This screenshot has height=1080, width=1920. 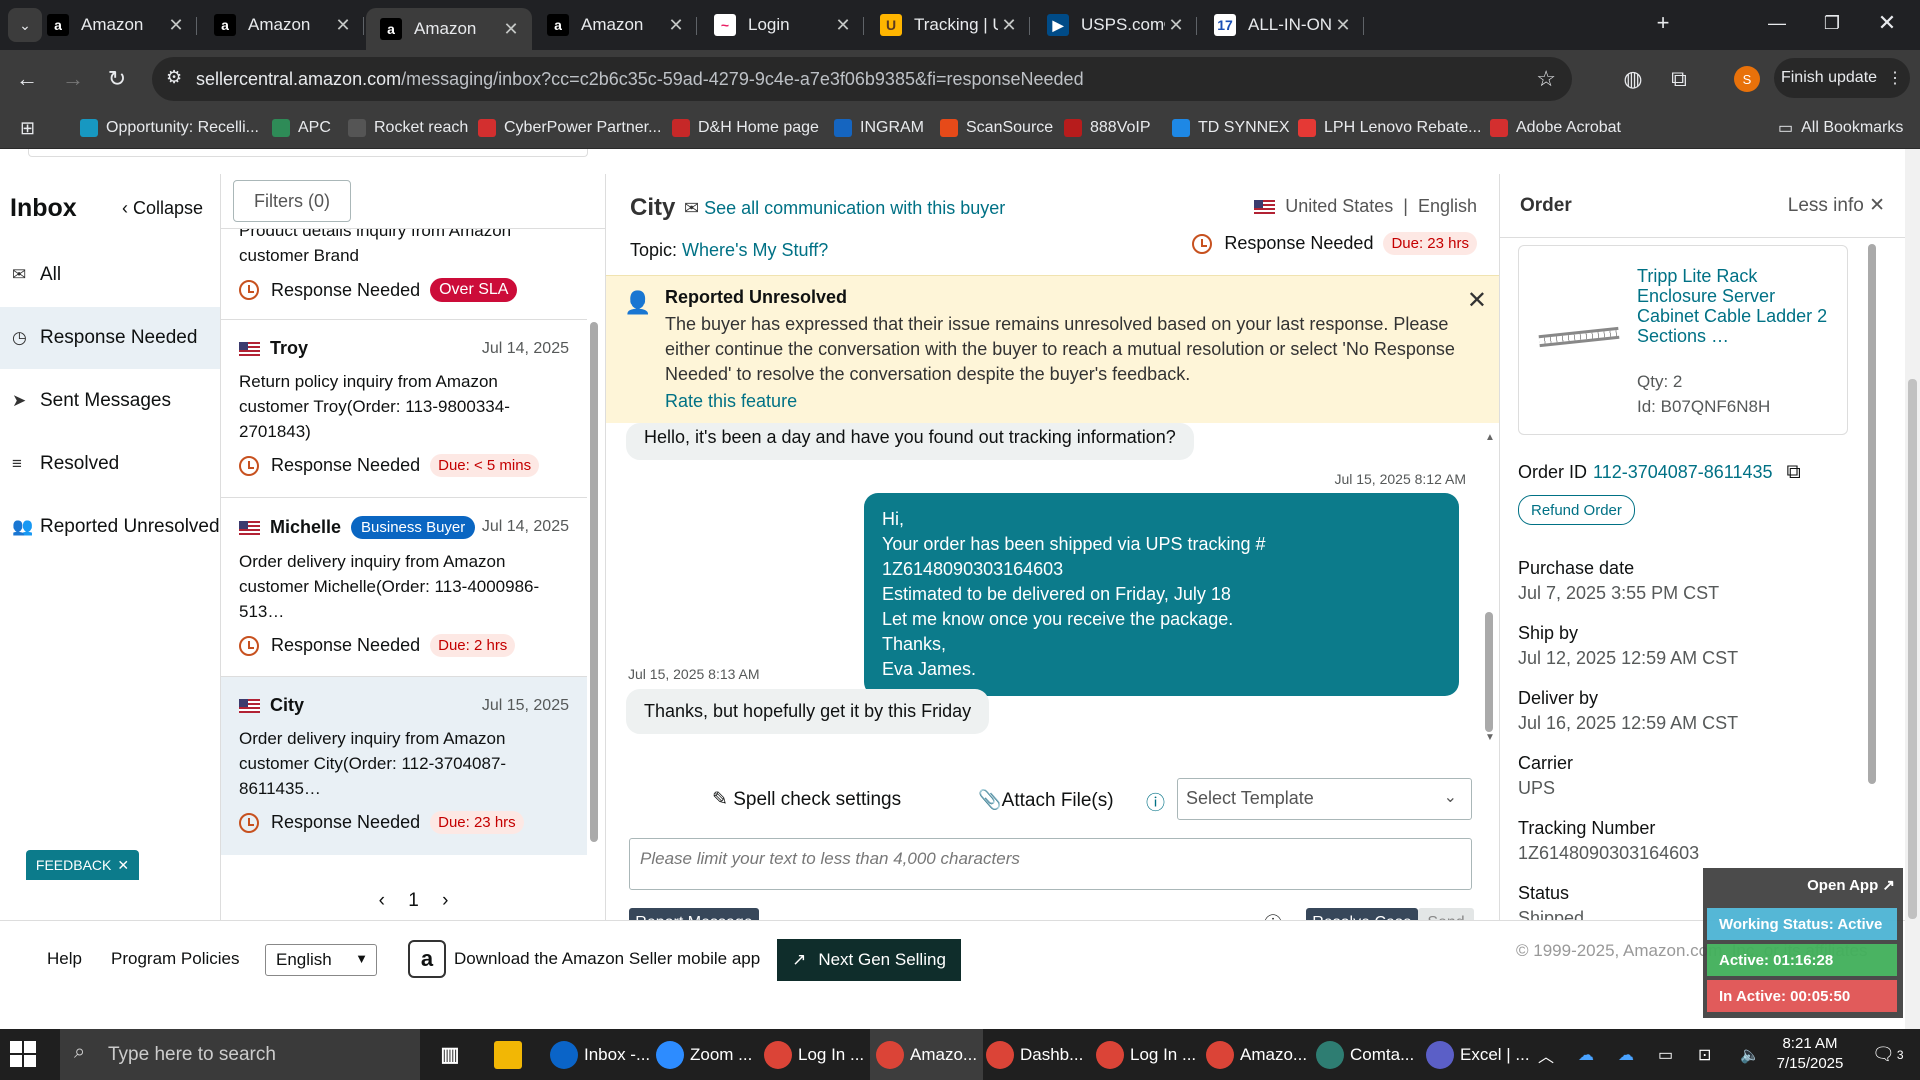 What do you see at coordinates (1810, 1054) in the screenshot?
I see `taskbar-clock: 8:21 AM 7/15/2025` at bounding box center [1810, 1054].